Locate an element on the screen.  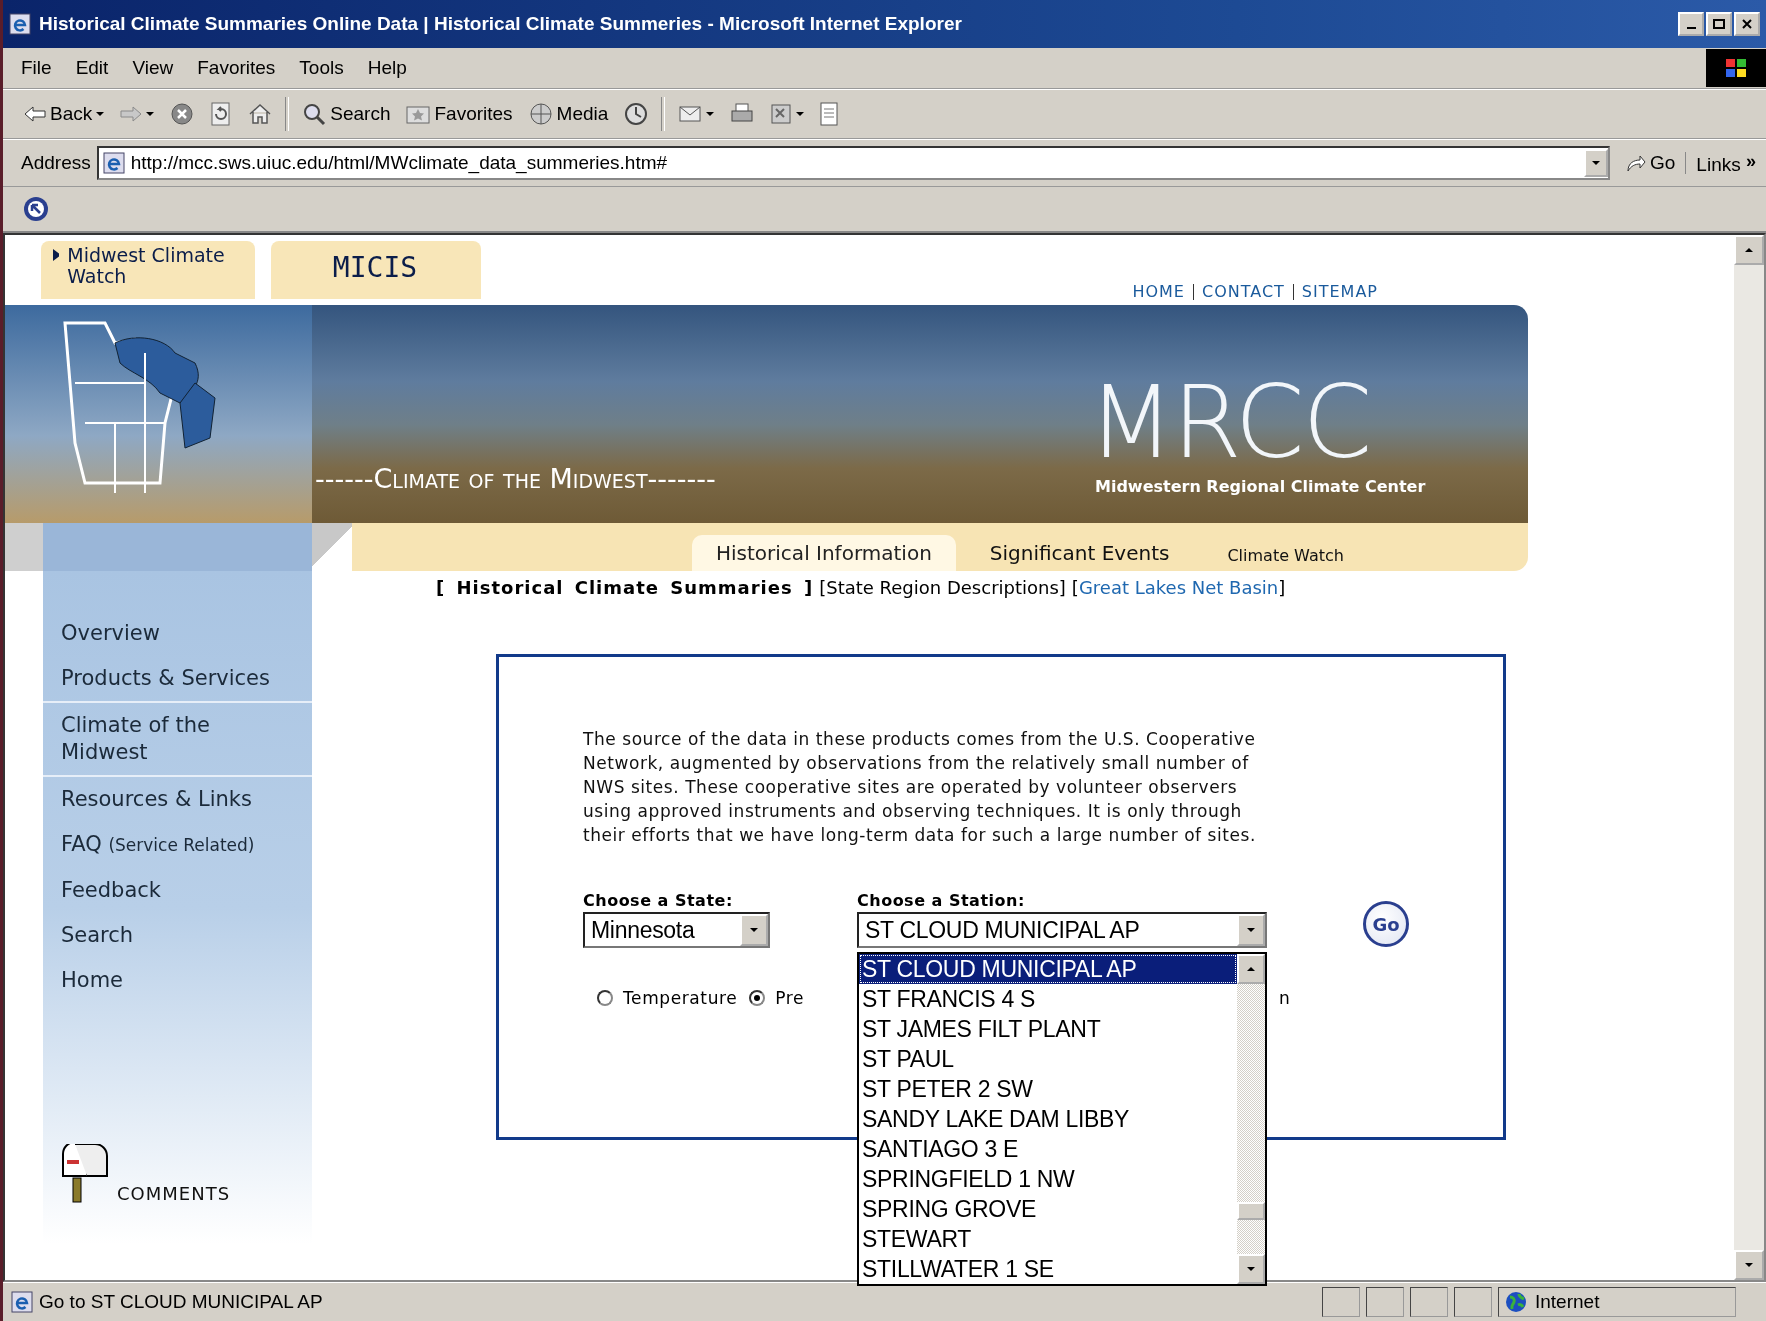
mail-icon is located at coordinates (690, 114).